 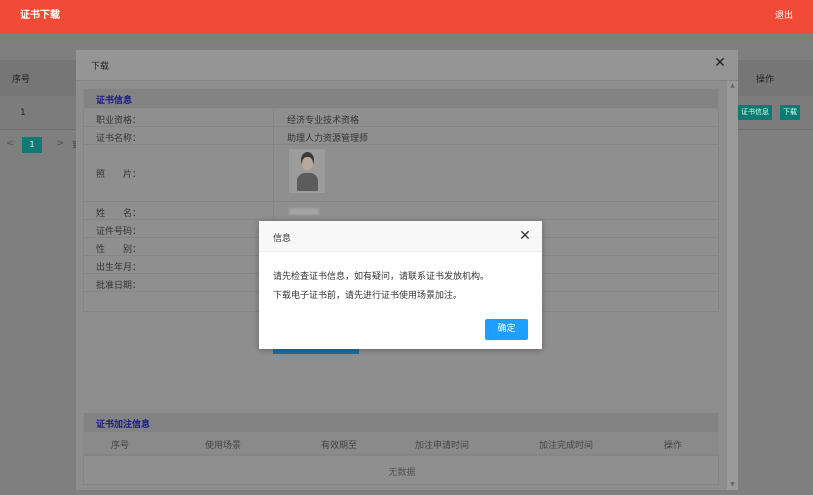 What do you see at coordinates (119, 175) in the screenshot?
I see `info-label: 照 片：` at bounding box center [119, 175].